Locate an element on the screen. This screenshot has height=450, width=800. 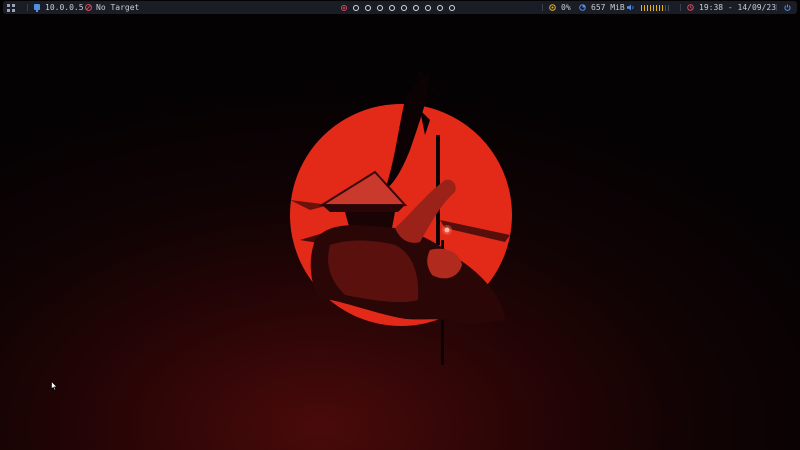
clock-text: 19:38 - 14/09/23 is located at coordinates (738, 7).